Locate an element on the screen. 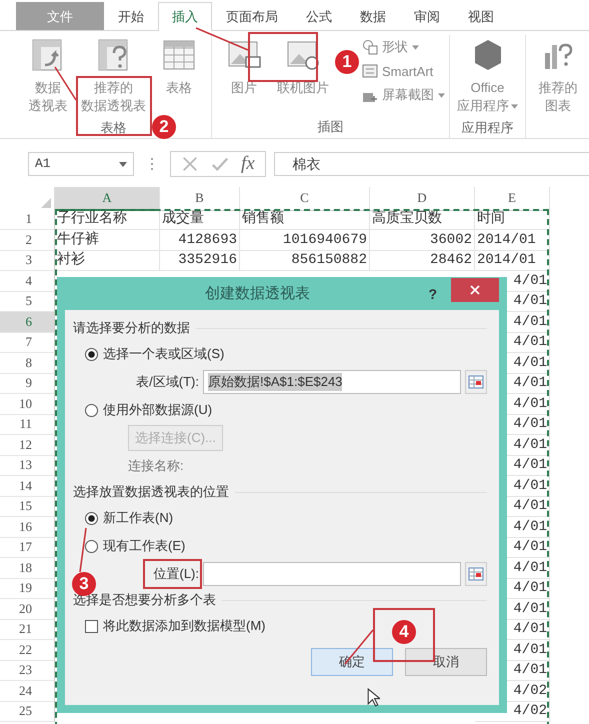 The image size is (589, 724). row-header: 20 is located at coordinates (27, 609).